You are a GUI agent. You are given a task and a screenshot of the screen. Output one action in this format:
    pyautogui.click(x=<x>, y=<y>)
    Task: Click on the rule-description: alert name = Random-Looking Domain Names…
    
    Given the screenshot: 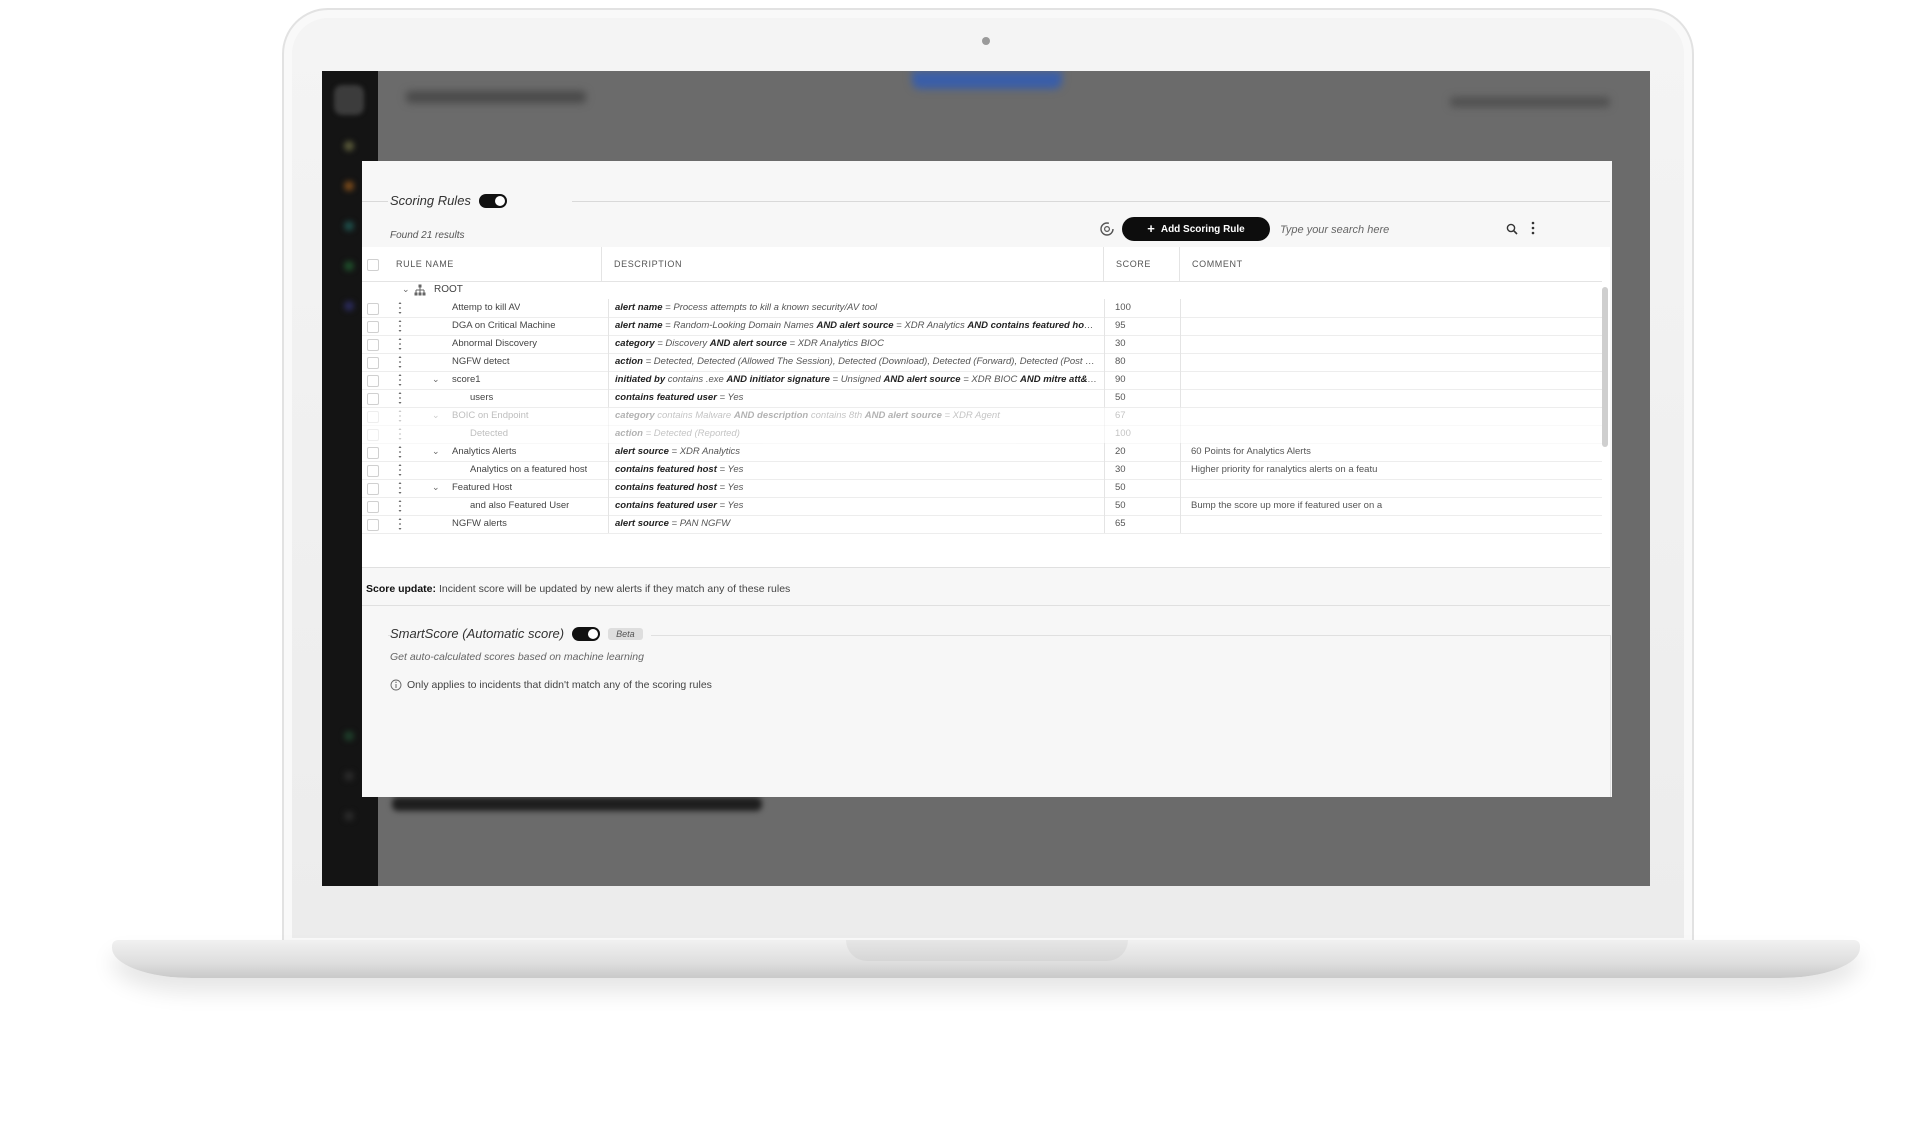 What is the action you would take?
    pyautogui.click(x=853, y=326)
    